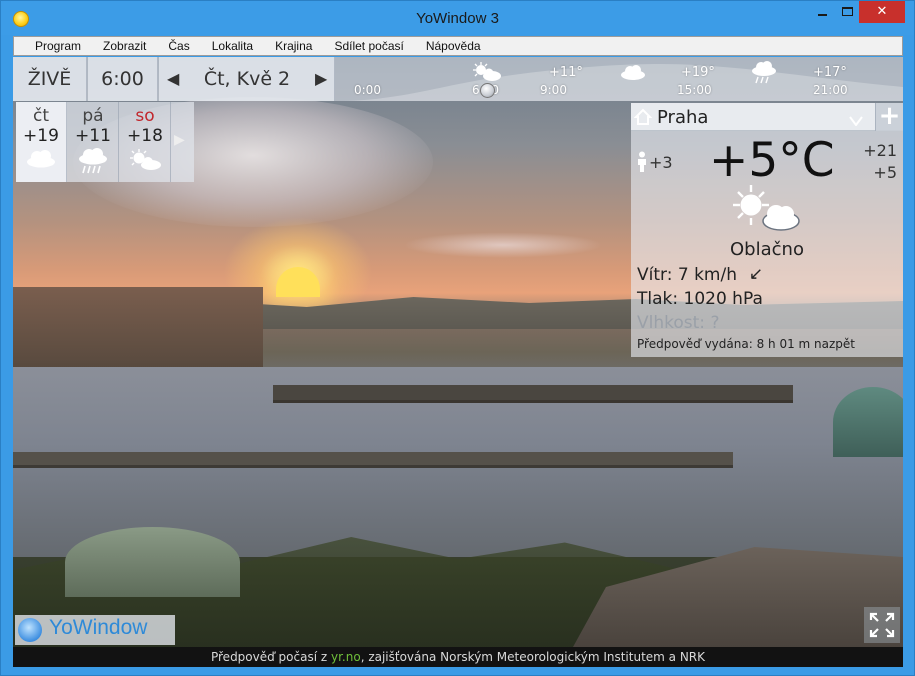 The height and width of the screenshot is (676, 915). What do you see at coordinates (830, 90) in the screenshot?
I see `timeline-hour-21: 21:00` at bounding box center [830, 90].